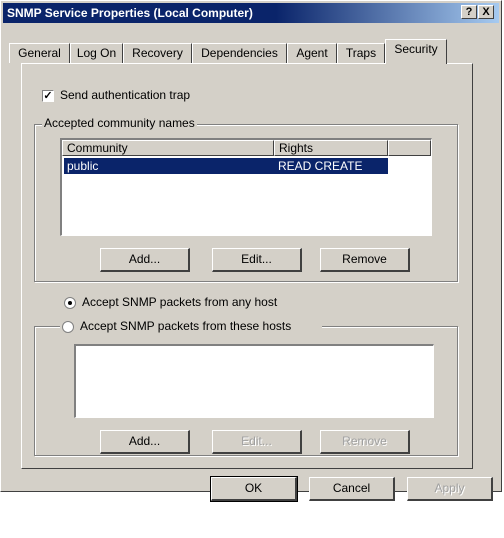 The image size is (504, 538). I want to click on tab-general: General, so click(39, 53).